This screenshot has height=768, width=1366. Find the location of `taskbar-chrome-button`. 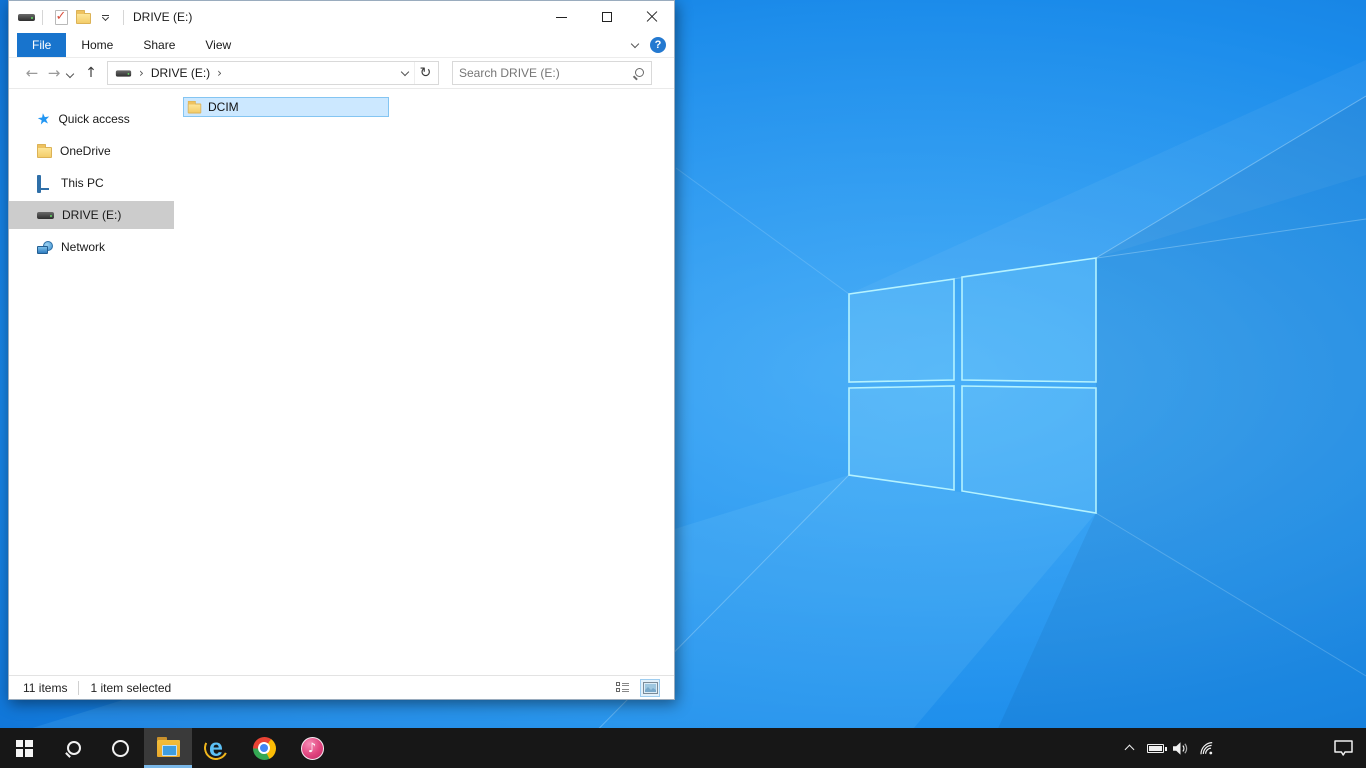

taskbar-chrome-button is located at coordinates (264, 748).